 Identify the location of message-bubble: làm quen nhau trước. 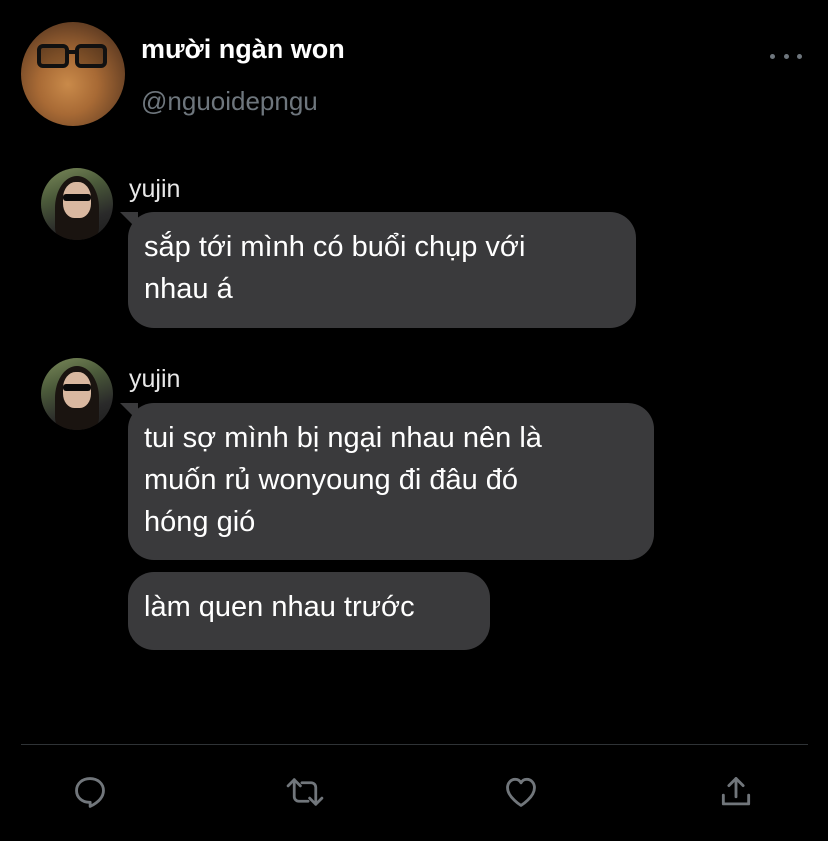
(309, 611).